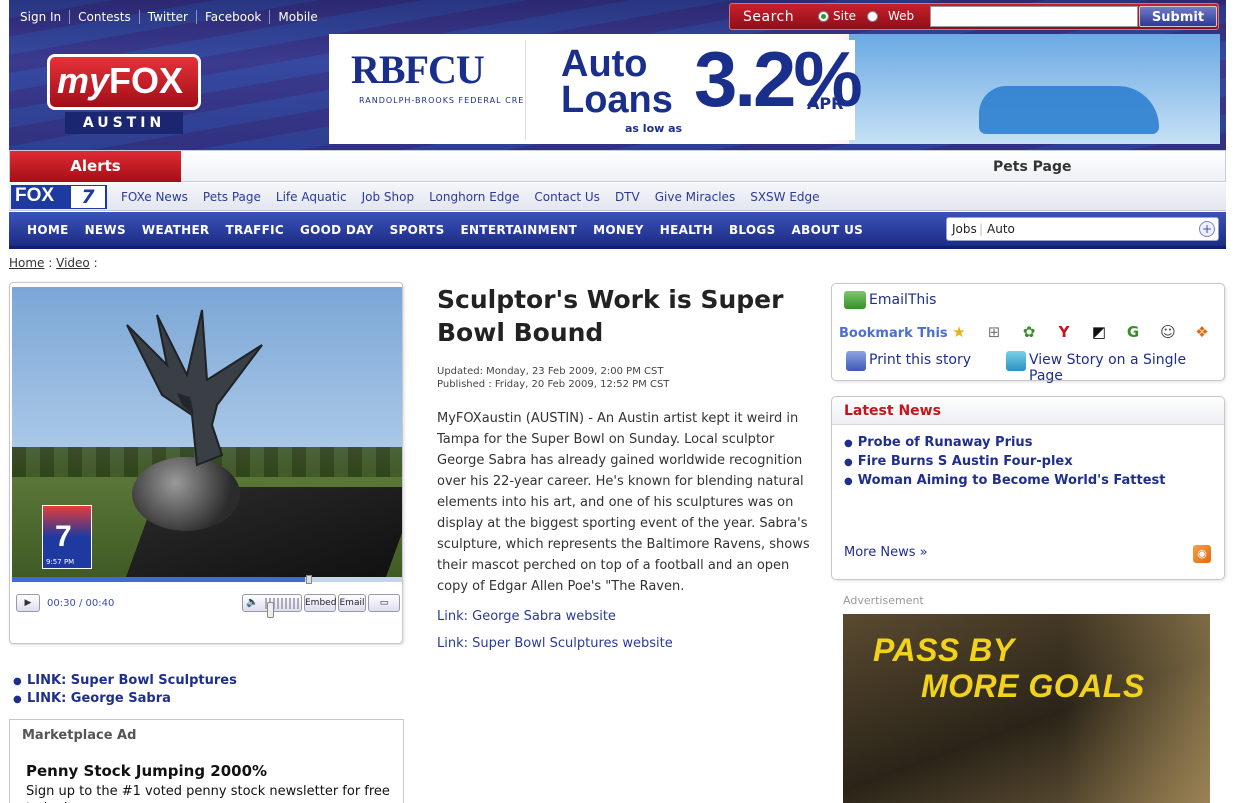 Image resolution: width=1234 pixels, height=803 pixels. Describe the element at coordinates (154, 197) in the screenshot. I see `subnav-link-foxe-news: FOXe News` at that location.